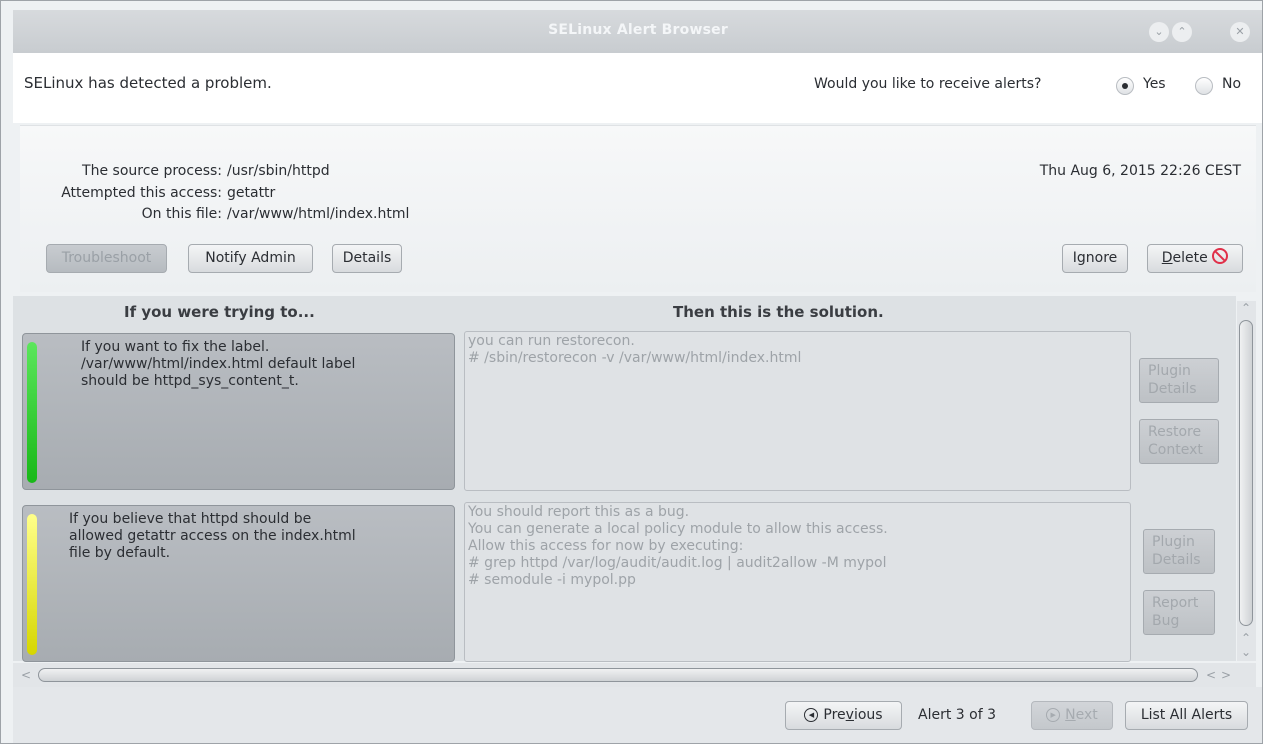  What do you see at coordinates (1140, 171) in the screenshot?
I see `alert-datetime: Thu Aug 6, 2015 22:26 CEST` at bounding box center [1140, 171].